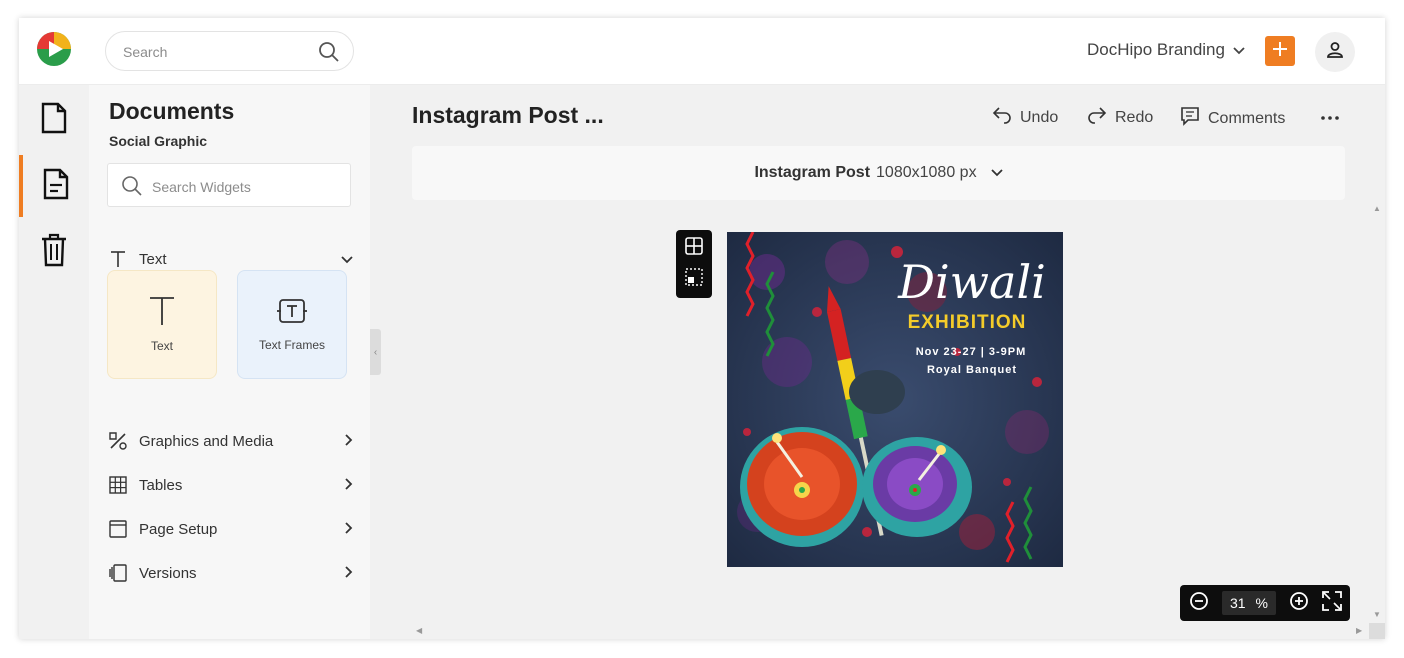 Image resolution: width=1404 pixels, height=658 pixels. I want to click on rail-trash-button, so click(54, 252).